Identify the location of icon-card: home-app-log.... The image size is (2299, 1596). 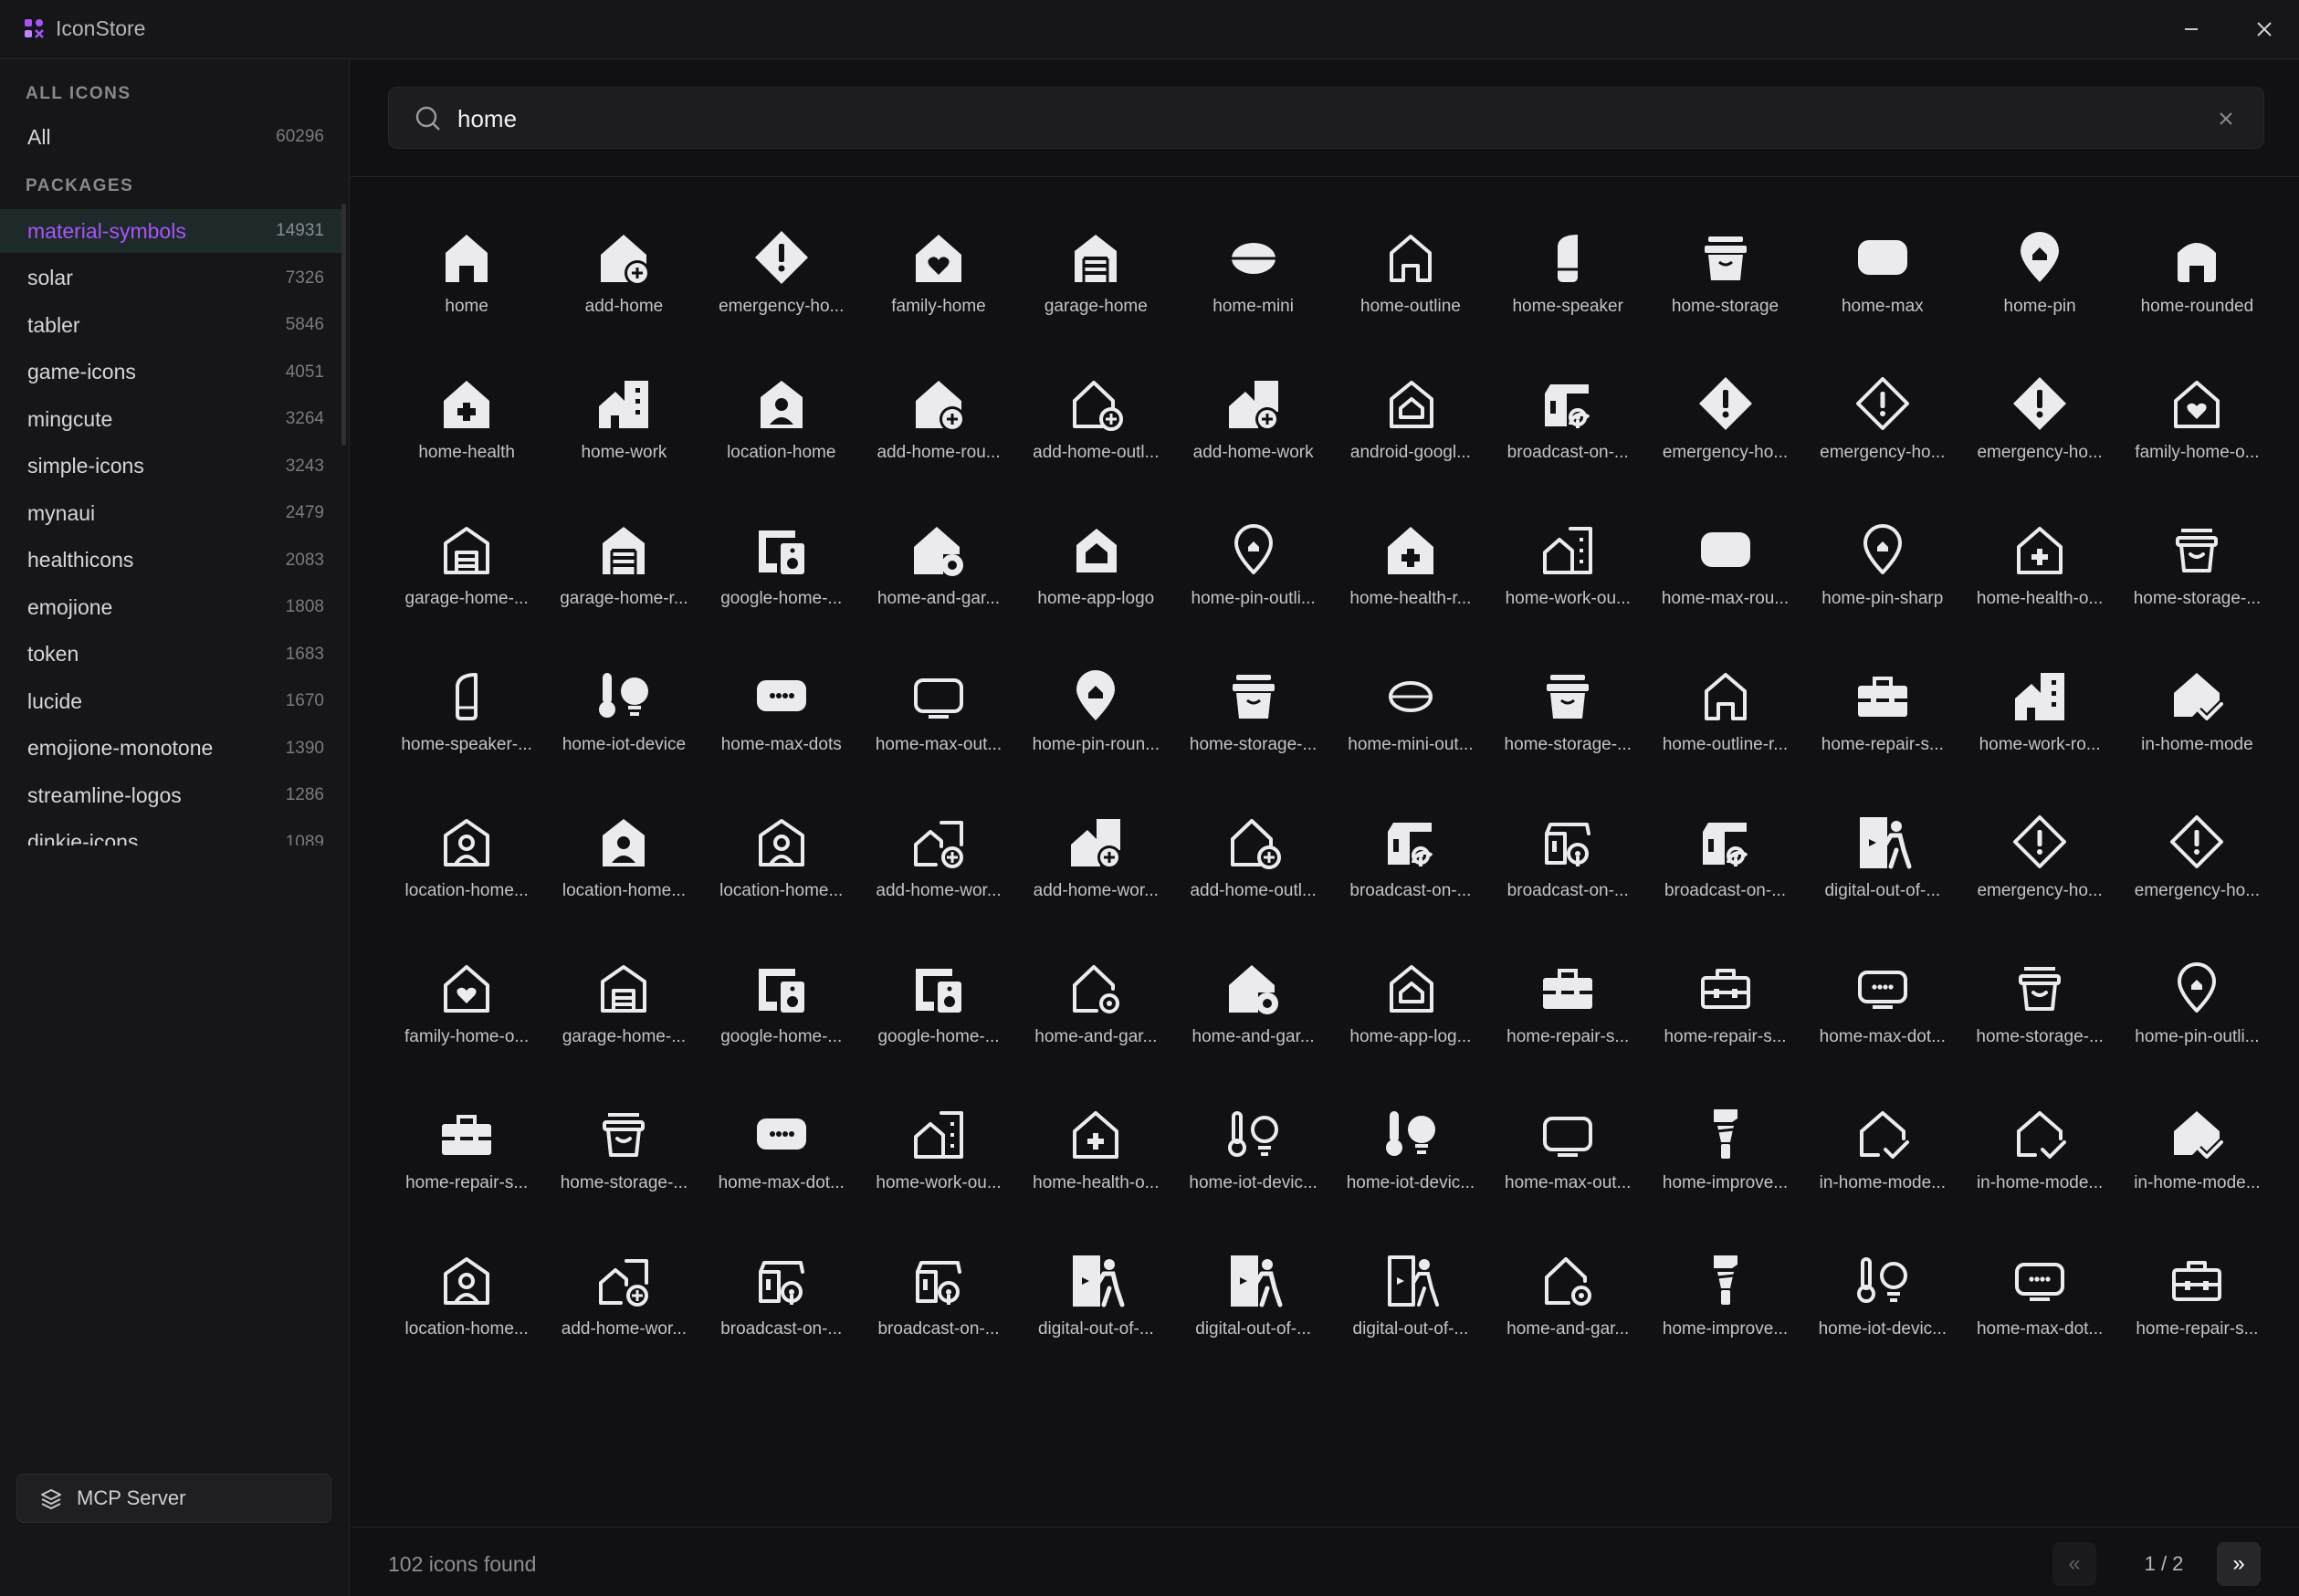
(1411, 1009).